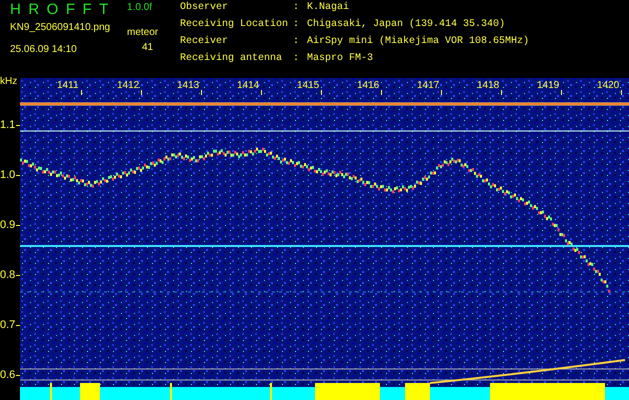  What do you see at coordinates (8, 125) in the screenshot?
I see `axis-label: 1.1` at bounding box center [8, 125].